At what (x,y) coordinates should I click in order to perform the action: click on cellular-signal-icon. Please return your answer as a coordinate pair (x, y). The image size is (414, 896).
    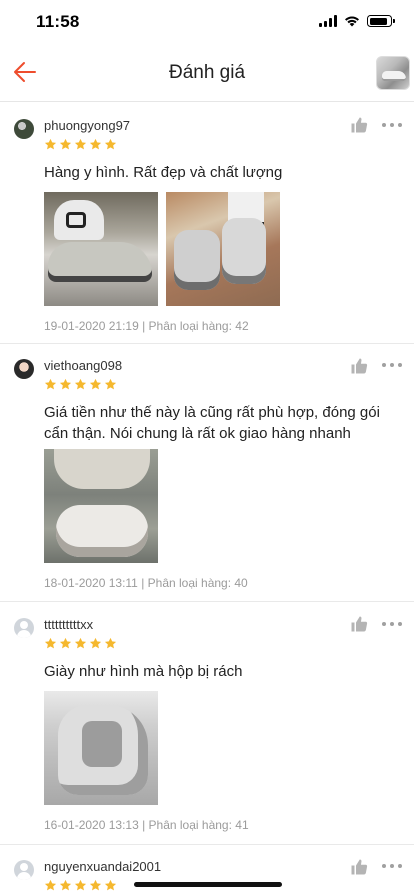
    Looking at the image, I should click on (328, 21).